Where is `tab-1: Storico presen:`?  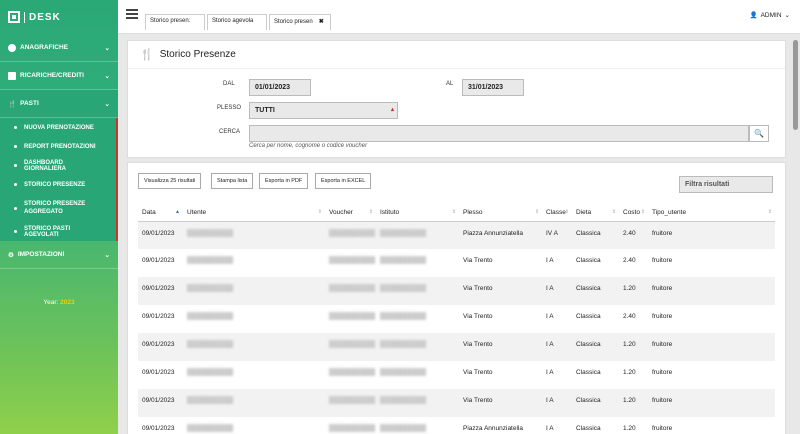 tab-1: Storico presen: is located at coordinates (175, 22).